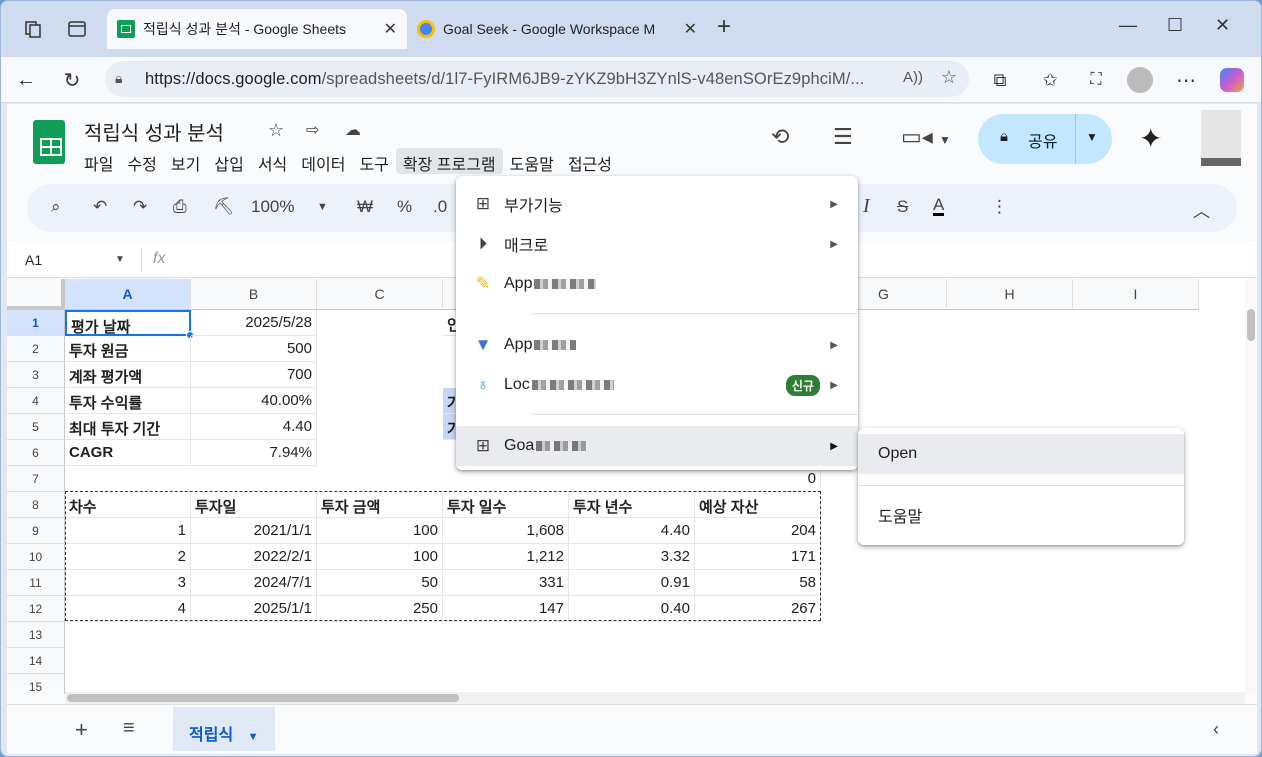 The width and height of the screenshot is (1262, 757). I want to click on star-icon: ☆, so click(276, 130).